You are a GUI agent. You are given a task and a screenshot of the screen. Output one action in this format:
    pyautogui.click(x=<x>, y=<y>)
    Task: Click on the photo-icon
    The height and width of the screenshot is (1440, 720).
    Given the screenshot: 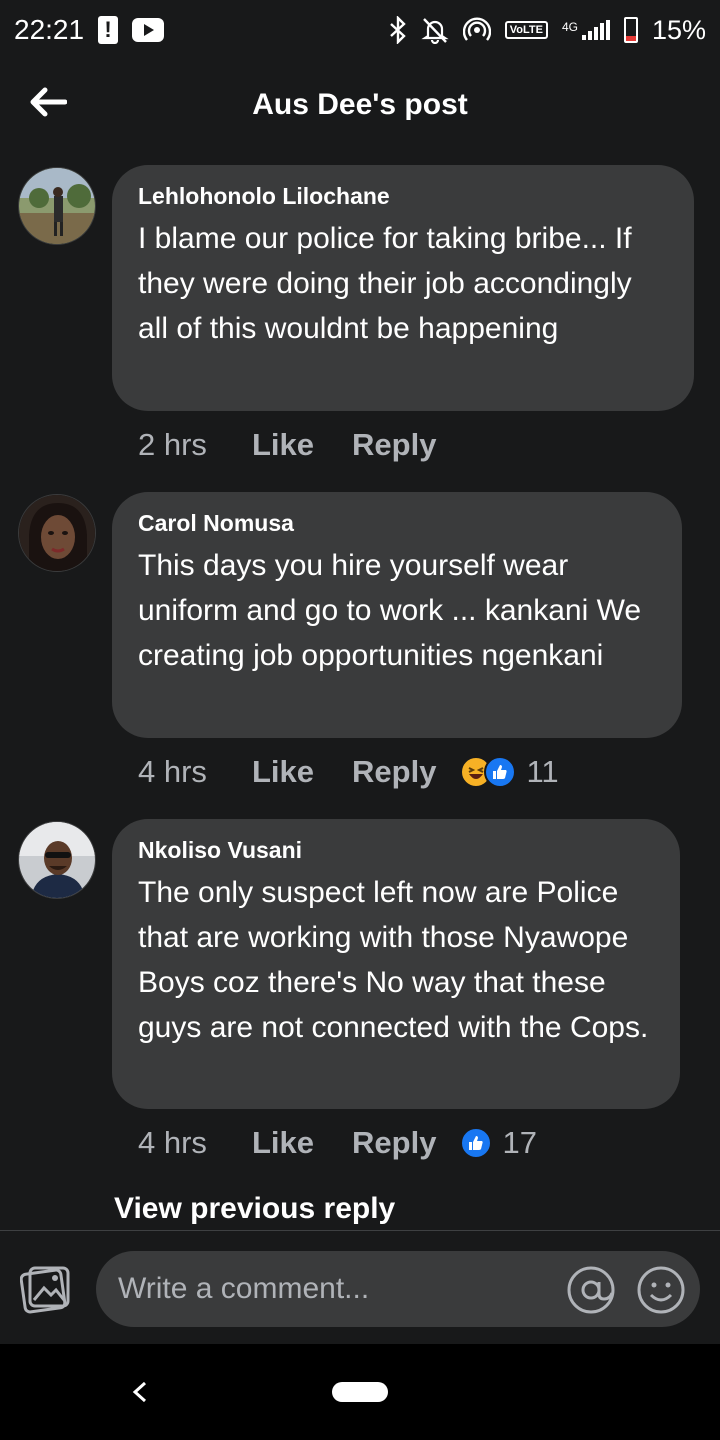 What is the action you would take?
    pyautogui.click(x=45, y=1290)
    